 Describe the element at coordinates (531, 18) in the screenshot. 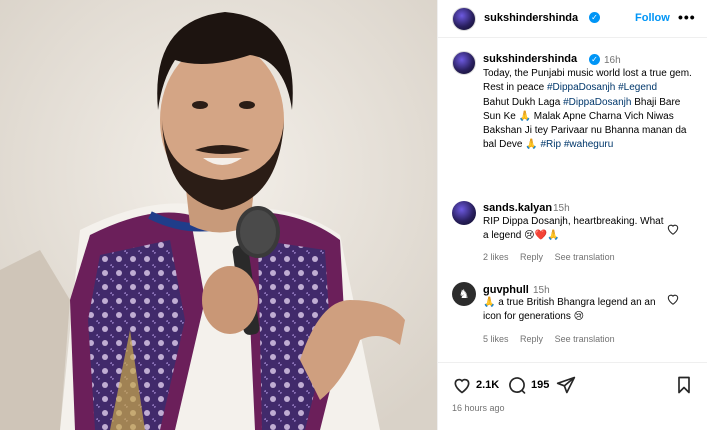

I see `author-username: sukshindershinda` at that location.